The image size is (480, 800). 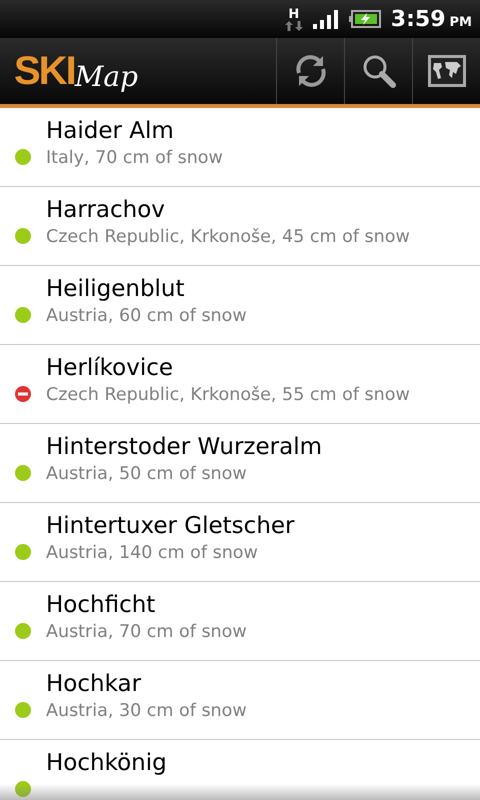 I want to click on resort-row: Heiligenblut Austria, 60 cm of snow, so click(x=240, y=305).